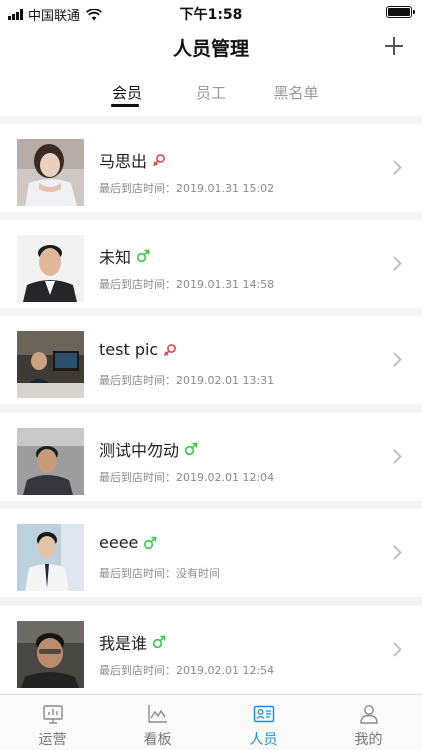 The image size is (422, 750). I want to click on status-bar: 中国联通 下午1:58, so click(211, 13).